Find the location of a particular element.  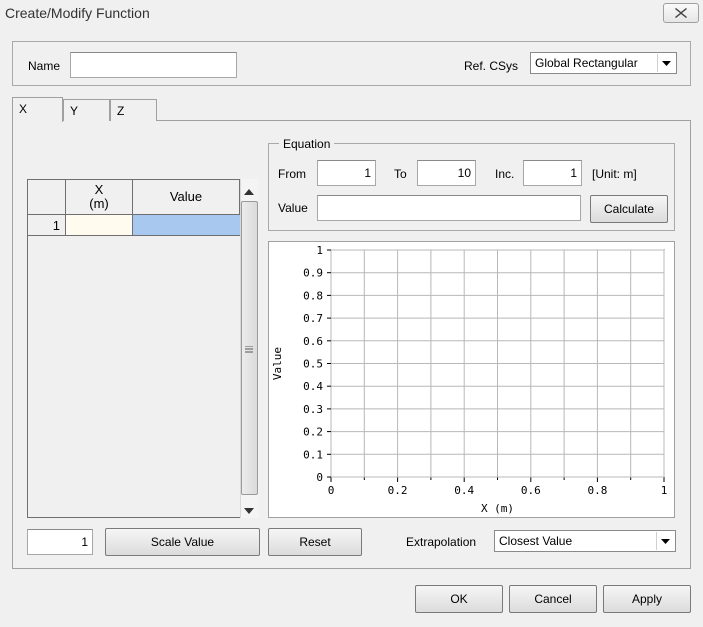

y-tick-label: 0 is located at coordinates (319, 477).